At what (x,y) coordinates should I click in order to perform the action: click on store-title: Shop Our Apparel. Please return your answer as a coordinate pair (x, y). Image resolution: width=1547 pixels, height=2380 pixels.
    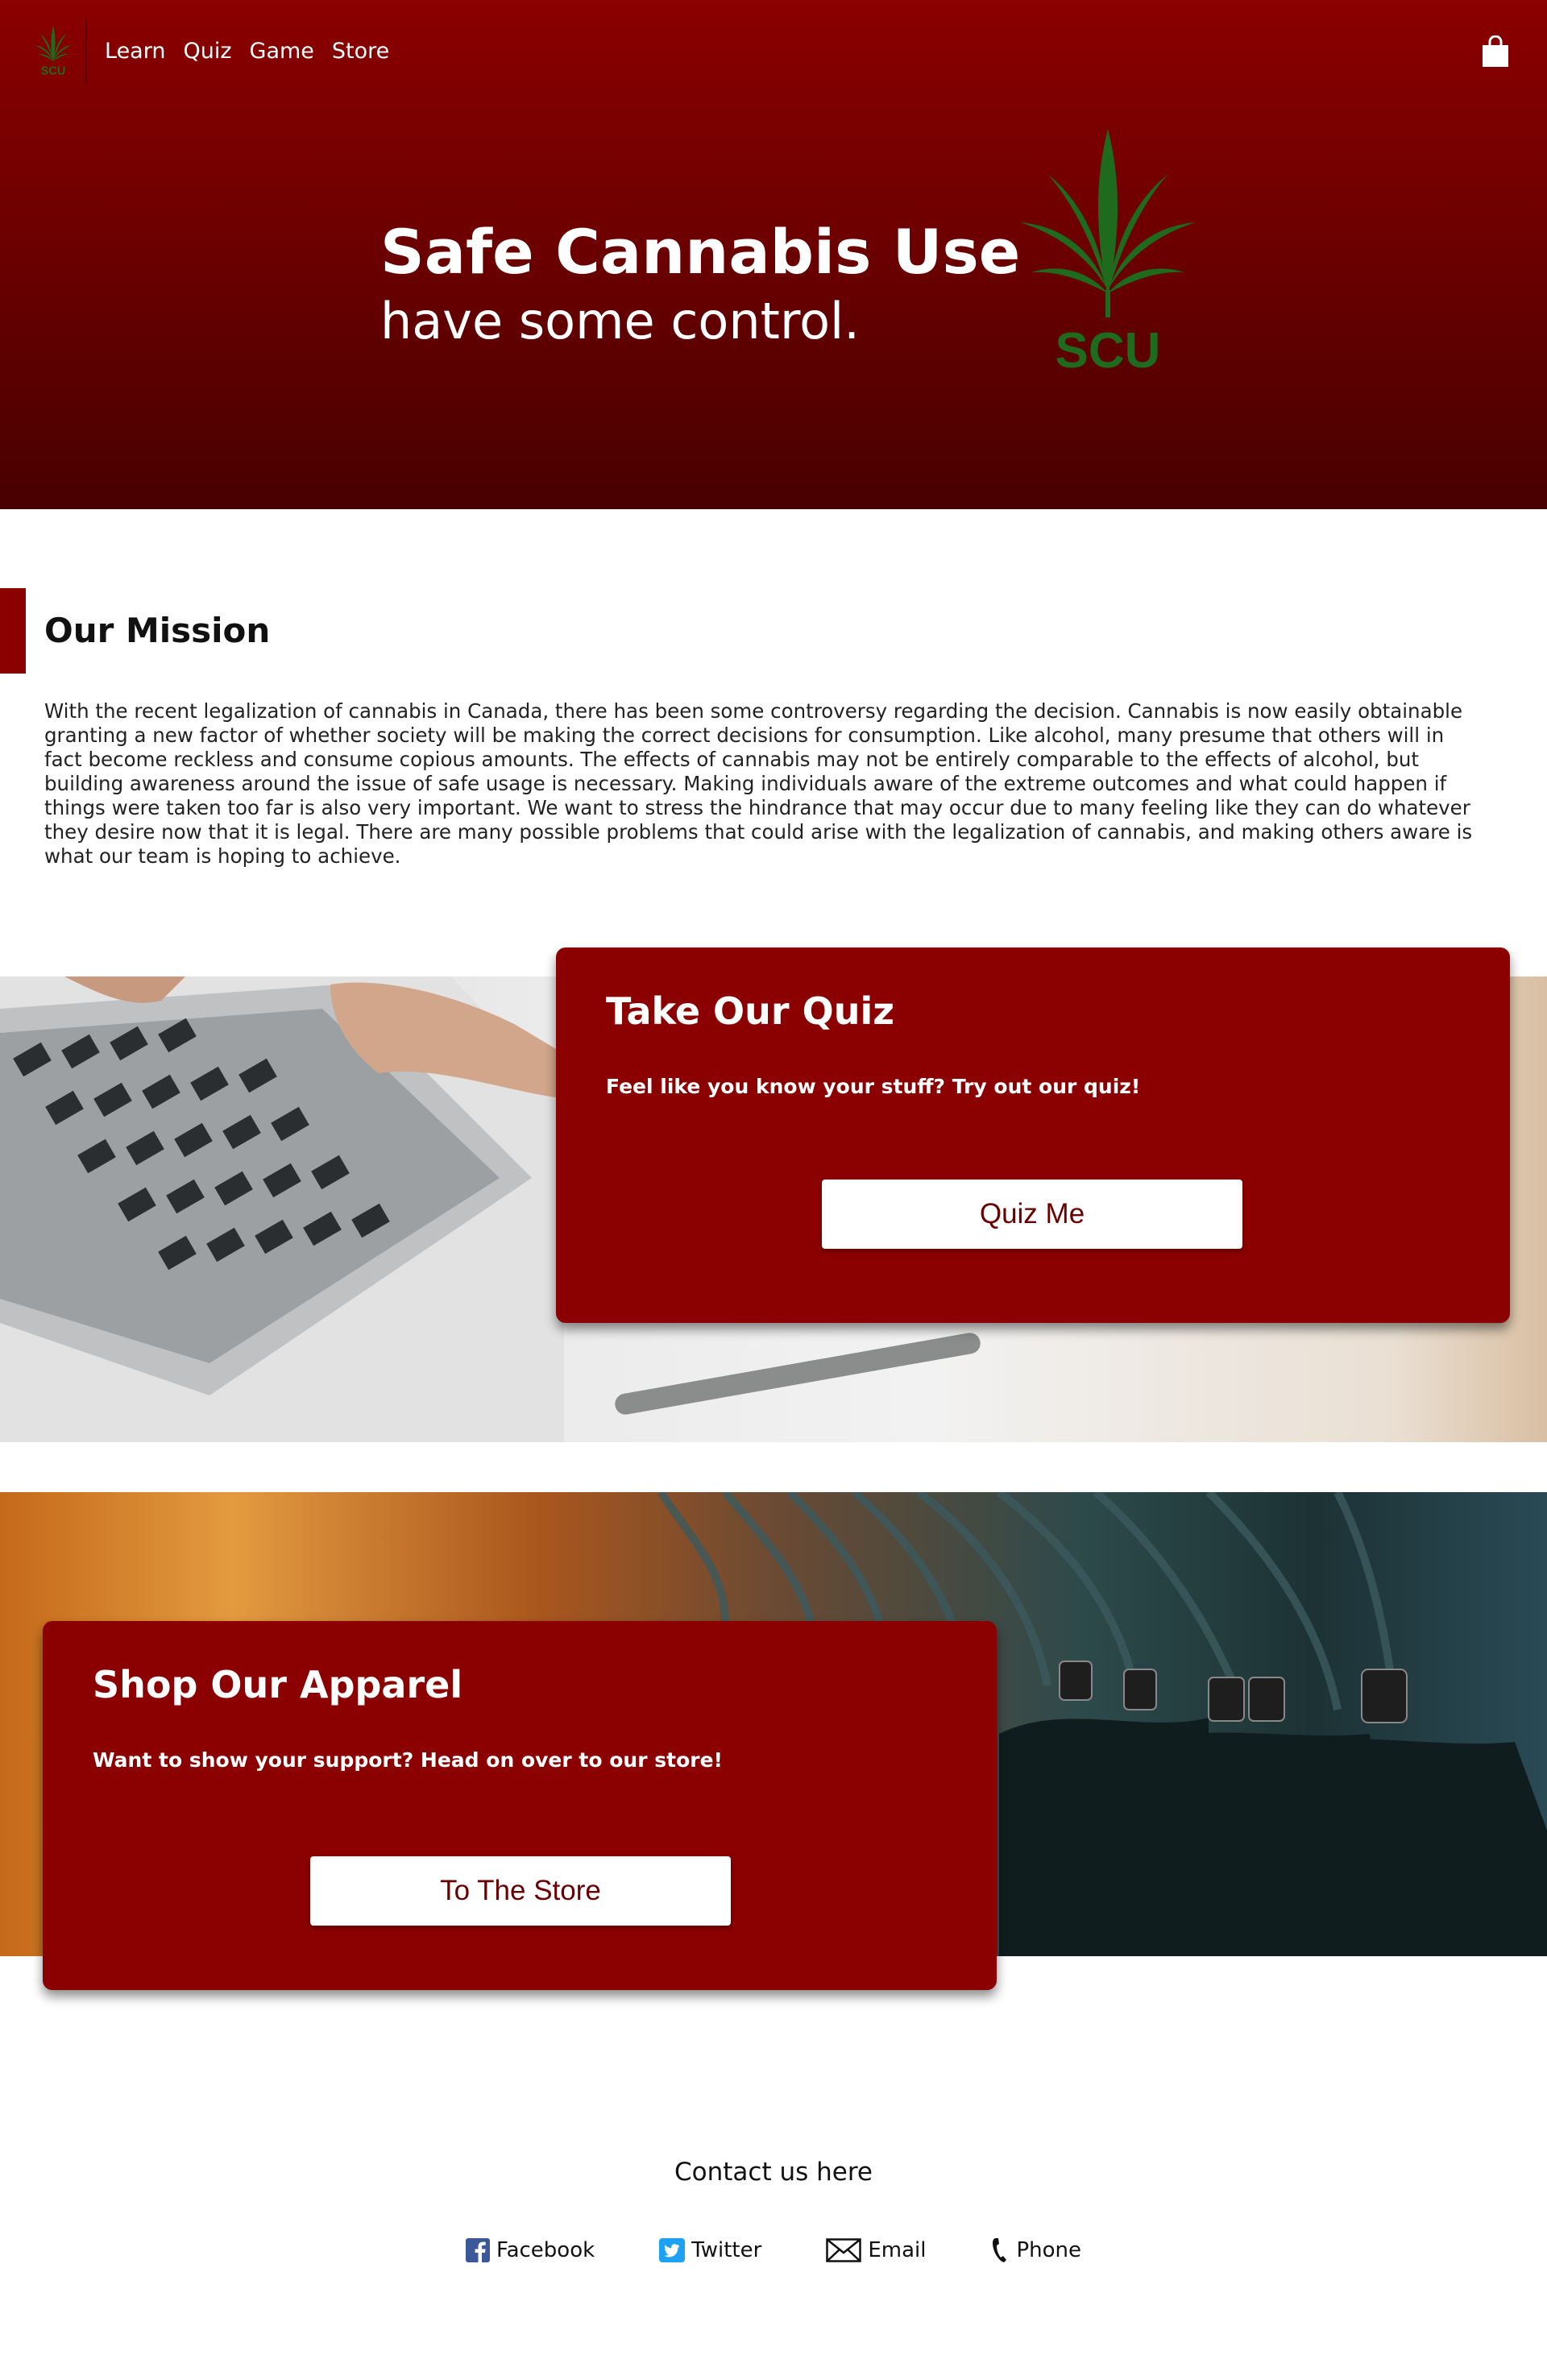
    Looking at the image, I should click on (278, 1684).